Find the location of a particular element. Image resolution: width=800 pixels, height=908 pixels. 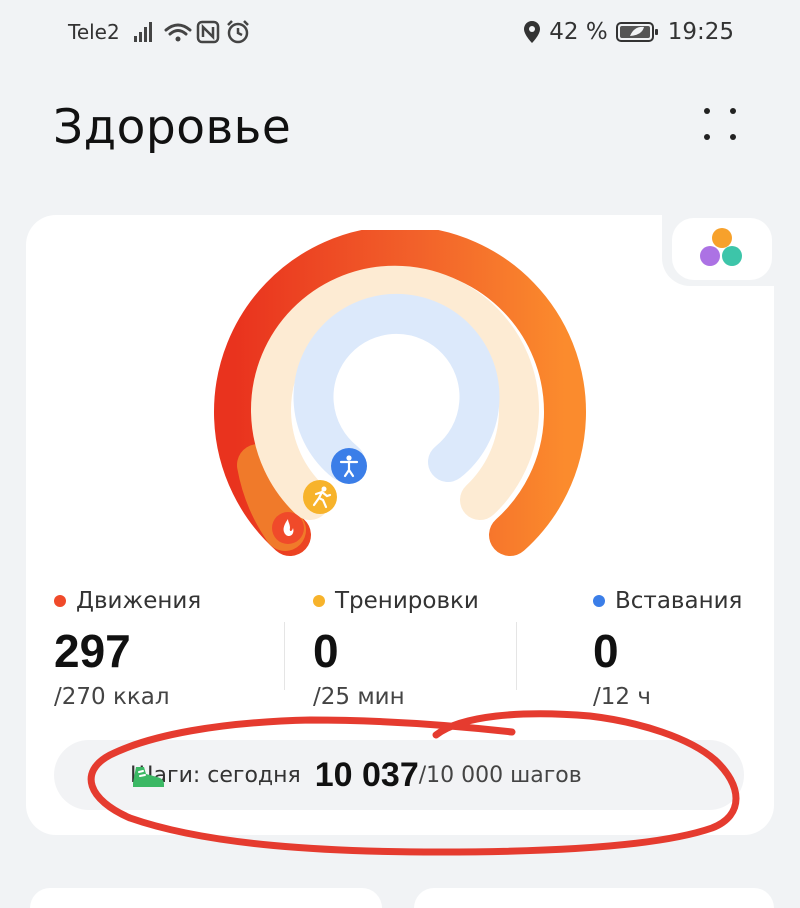

bottom-card-left is located at coordinates (206, 898).